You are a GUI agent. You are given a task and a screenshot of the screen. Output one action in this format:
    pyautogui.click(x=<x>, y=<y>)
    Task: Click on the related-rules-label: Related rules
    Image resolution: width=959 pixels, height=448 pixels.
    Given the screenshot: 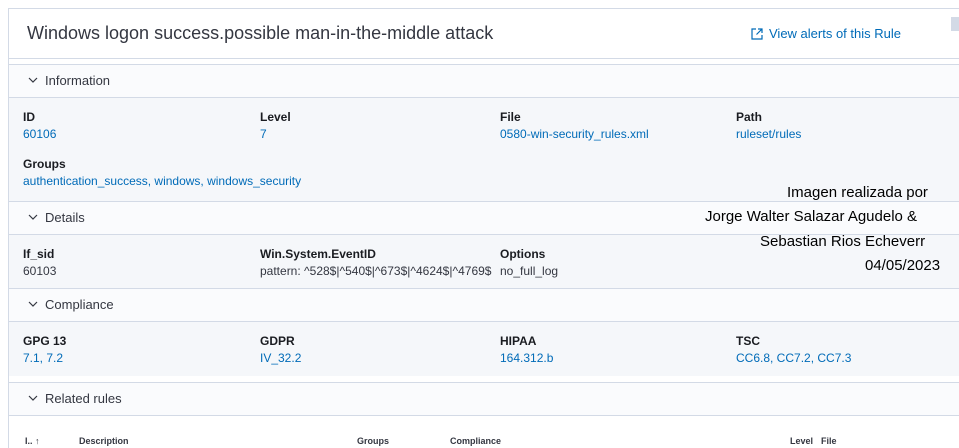 What is the action you would take?
    pyautogui.click(x=83, y=398)
    